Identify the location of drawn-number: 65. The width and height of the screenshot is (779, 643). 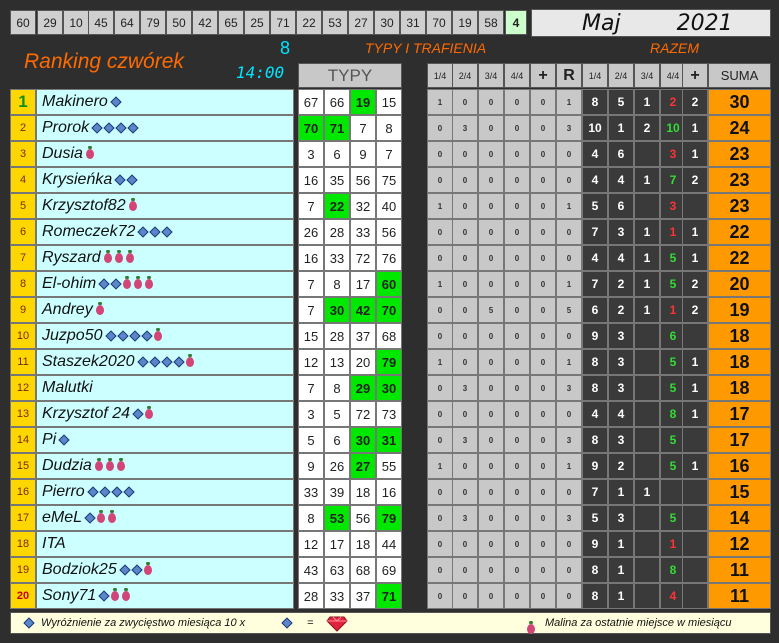
(231, 22).